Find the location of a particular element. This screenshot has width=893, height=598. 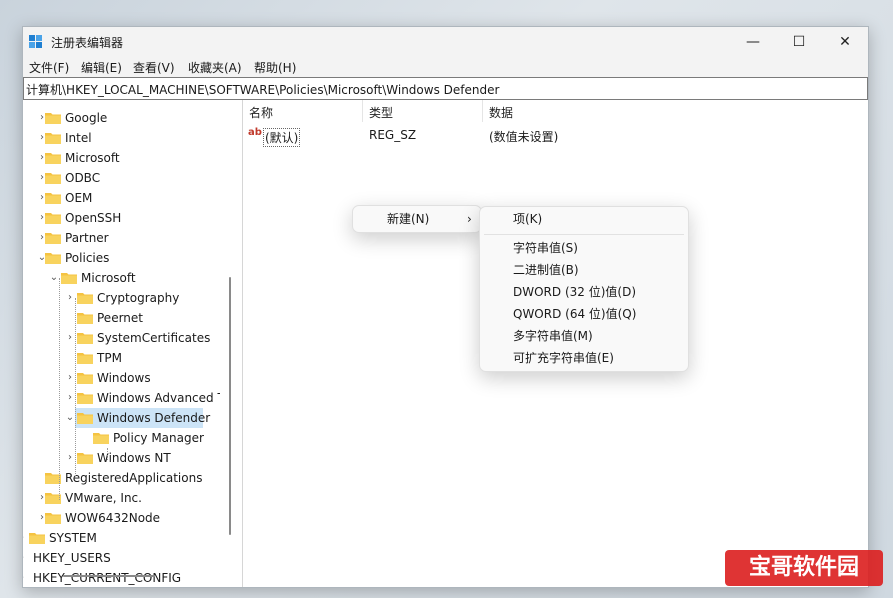

menu-separator is located at coordinates (584, 234).